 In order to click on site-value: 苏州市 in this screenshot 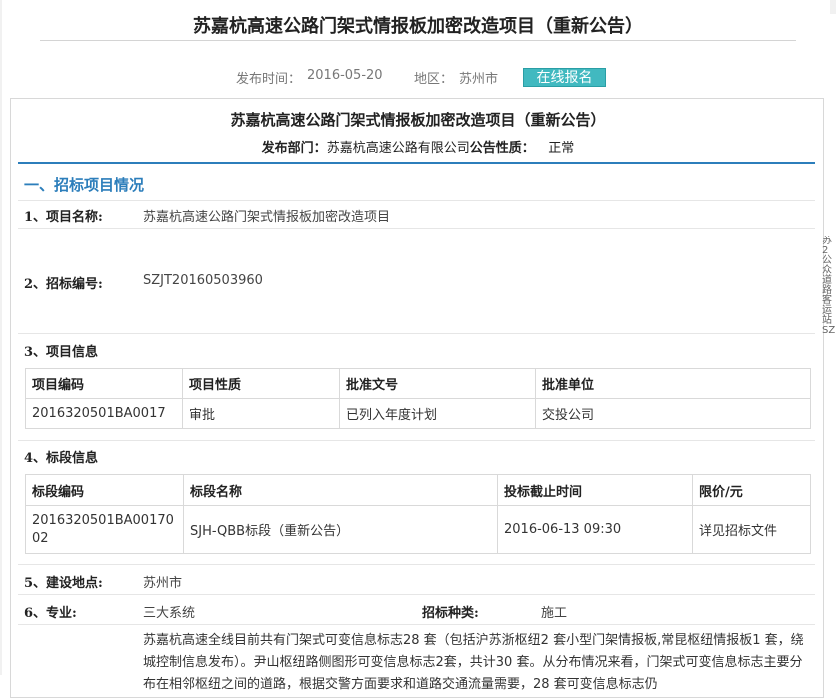, I will do `click(163, 583)`.